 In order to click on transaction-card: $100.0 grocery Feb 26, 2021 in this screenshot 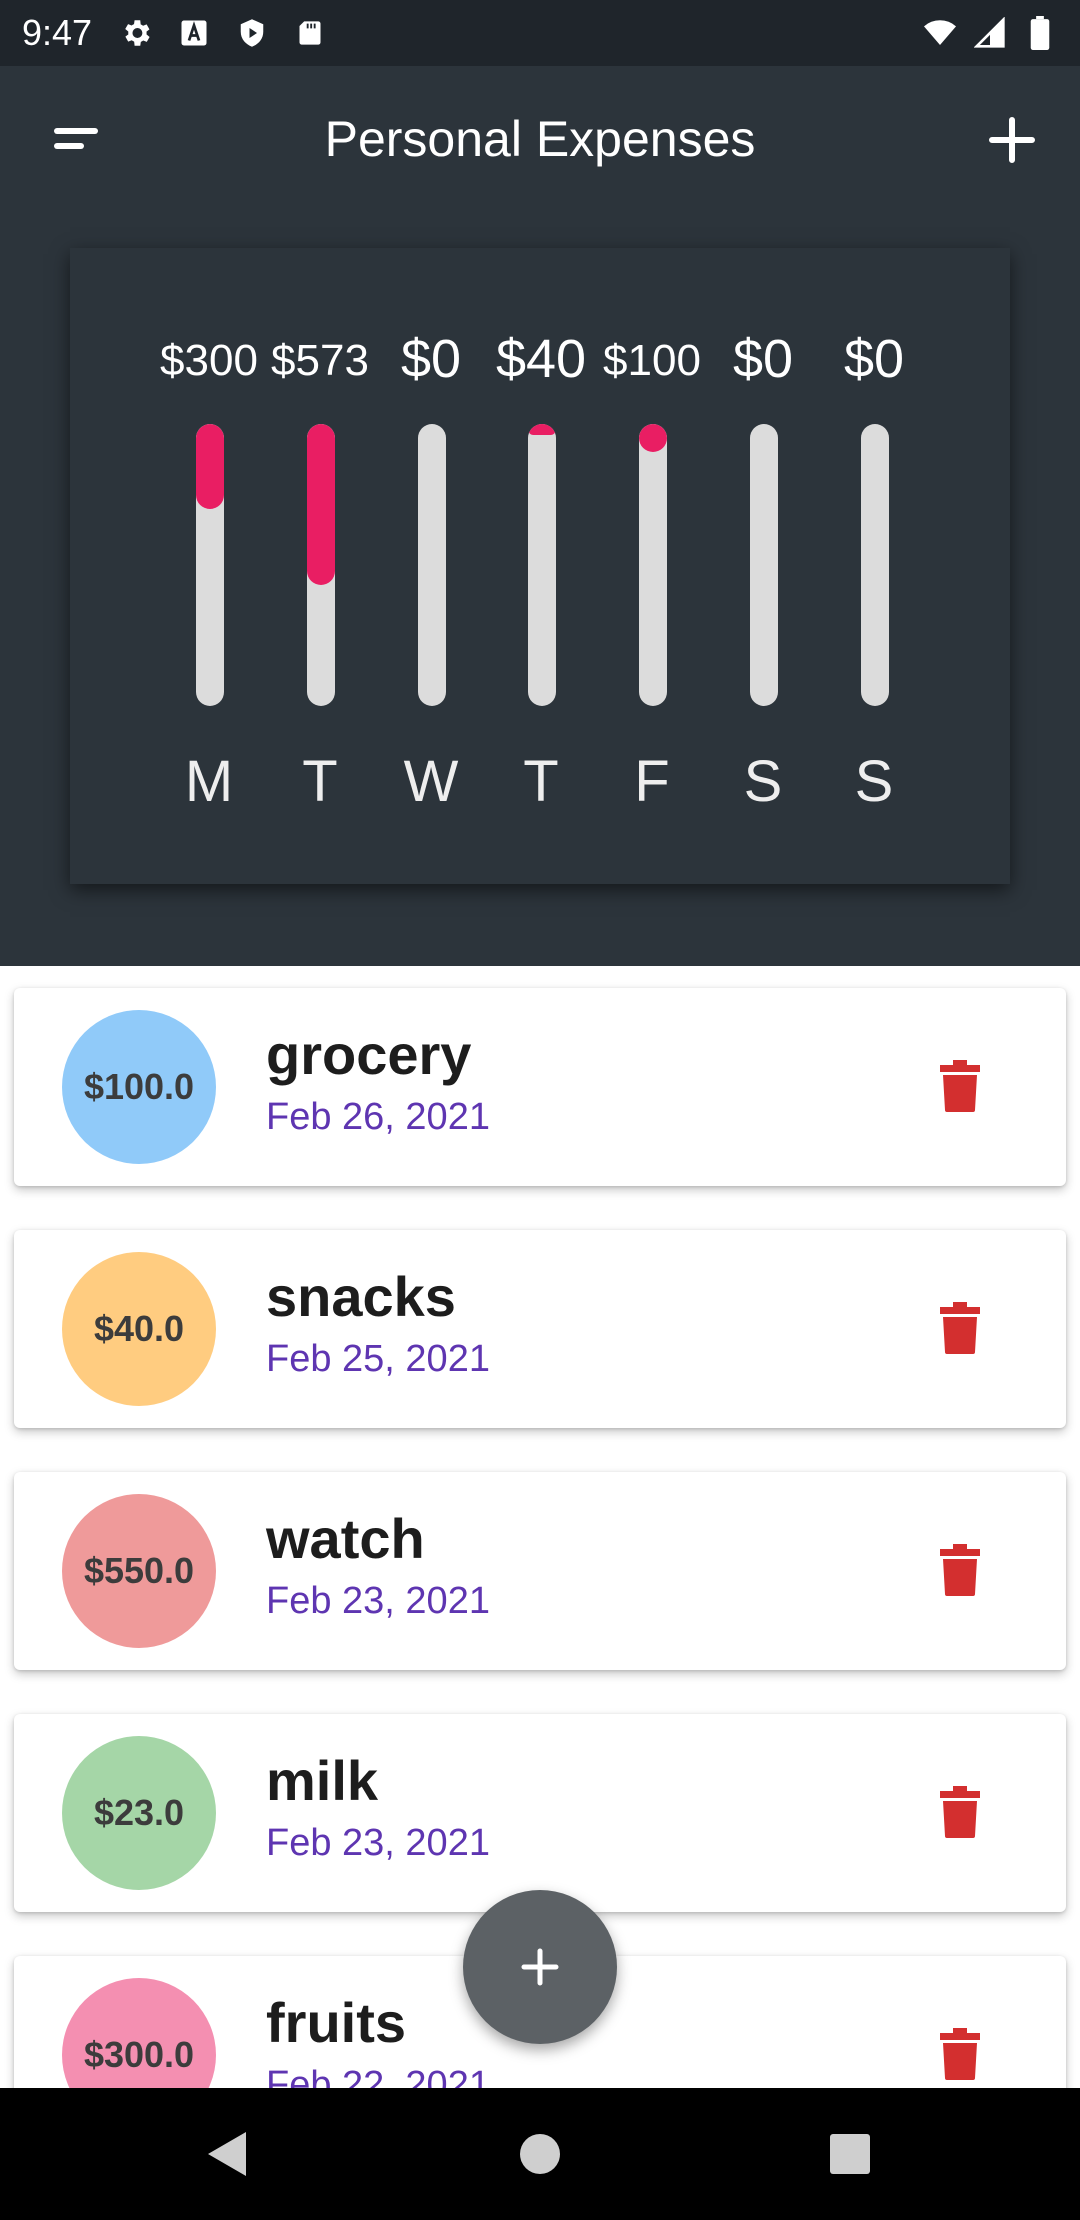, I will do `click(540, 1087)`.